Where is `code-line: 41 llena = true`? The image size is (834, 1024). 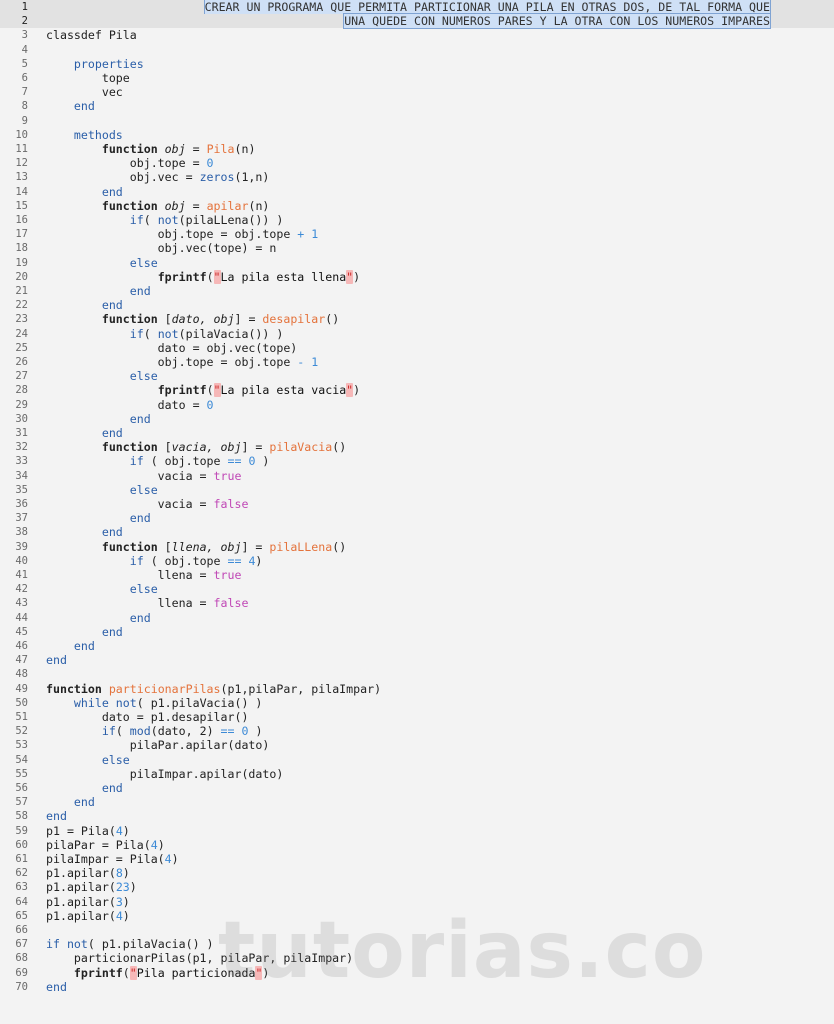
code-line: 41 llena = true is located at coordinates (417, 575).